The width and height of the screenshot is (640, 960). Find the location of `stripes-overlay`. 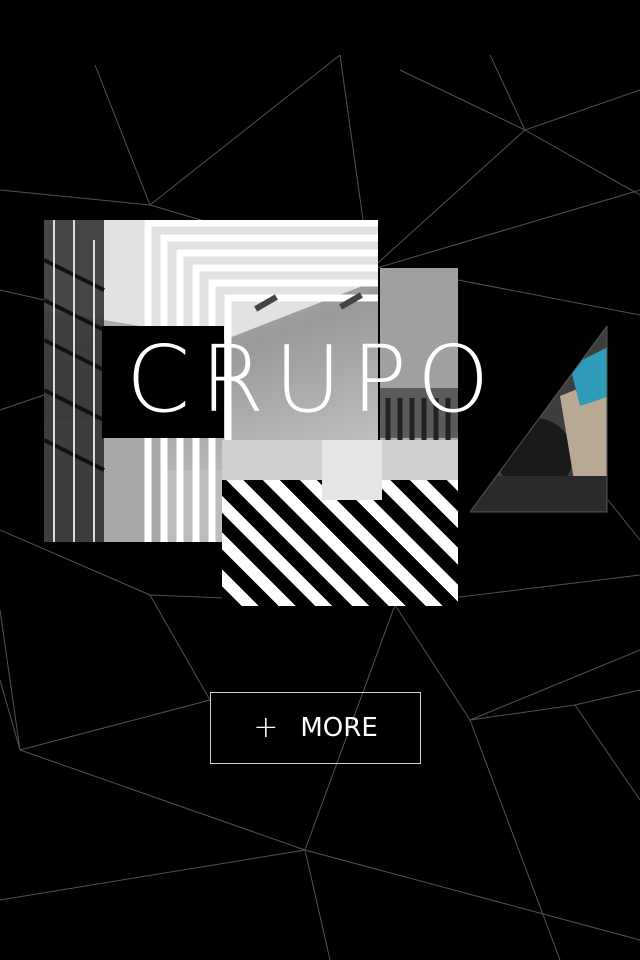

stripes-overlay is located at coordinates (340, 470).